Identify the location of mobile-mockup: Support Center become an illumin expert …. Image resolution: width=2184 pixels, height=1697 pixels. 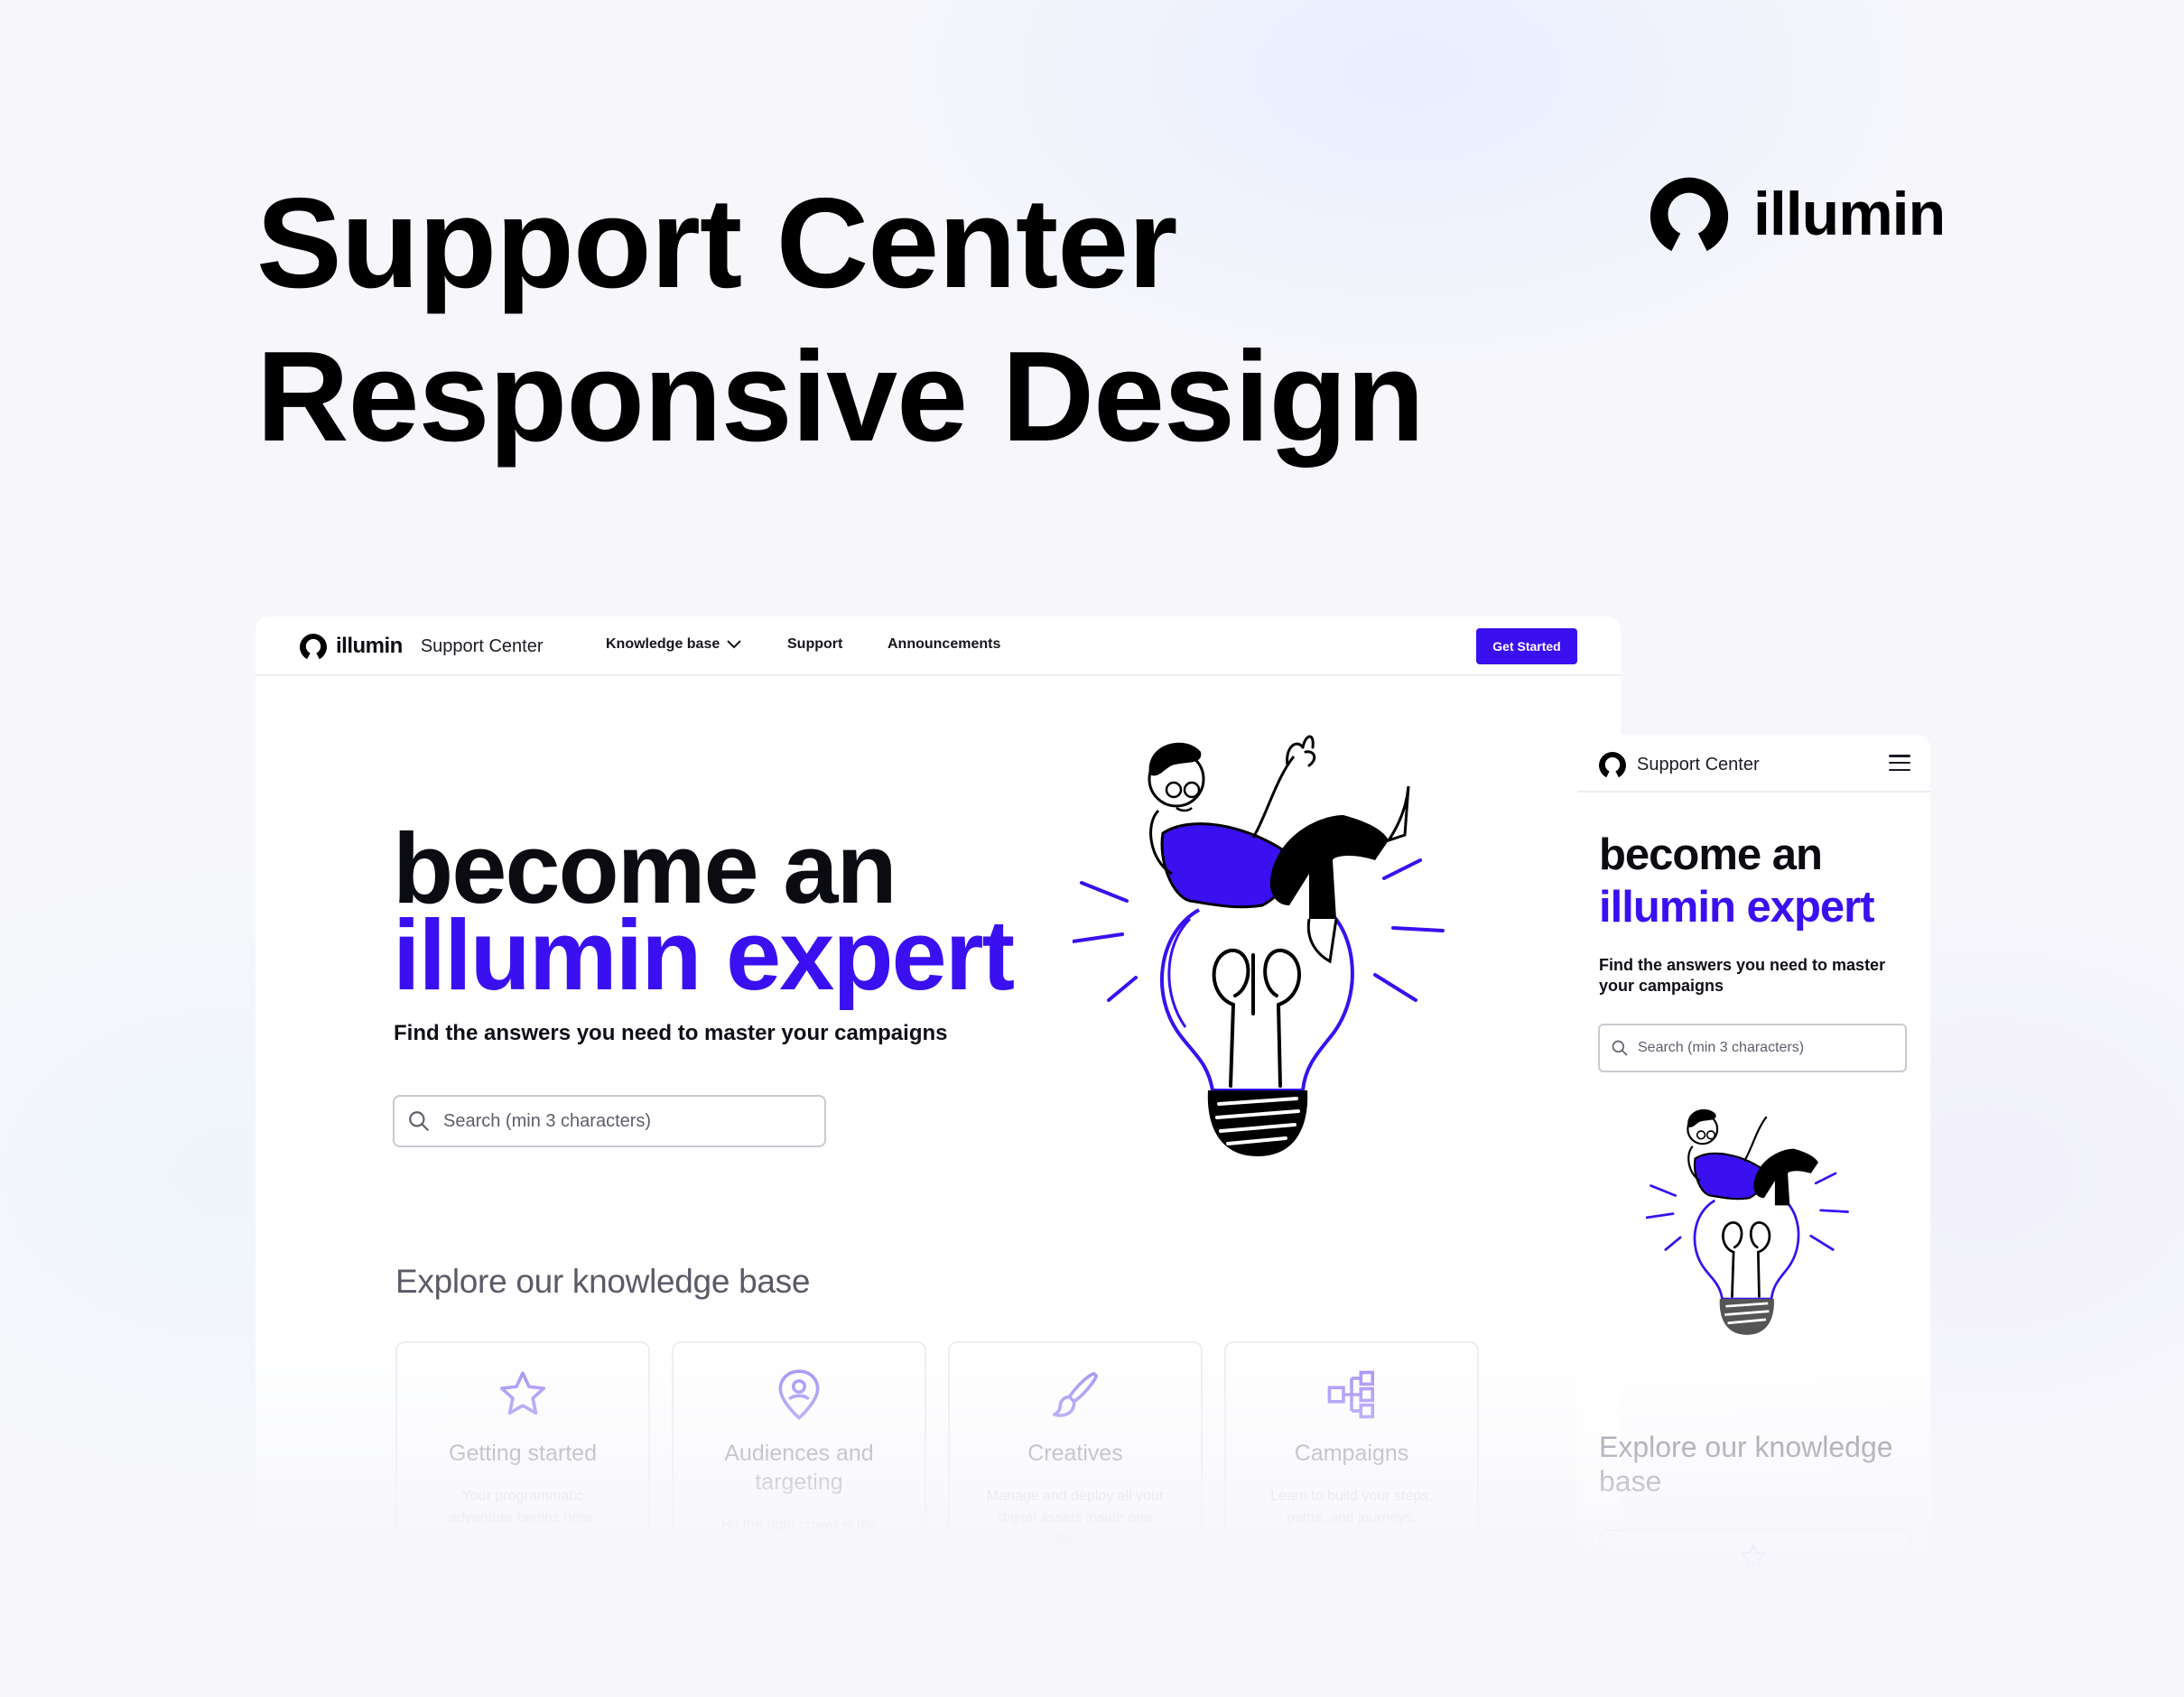
(1753, 1154).